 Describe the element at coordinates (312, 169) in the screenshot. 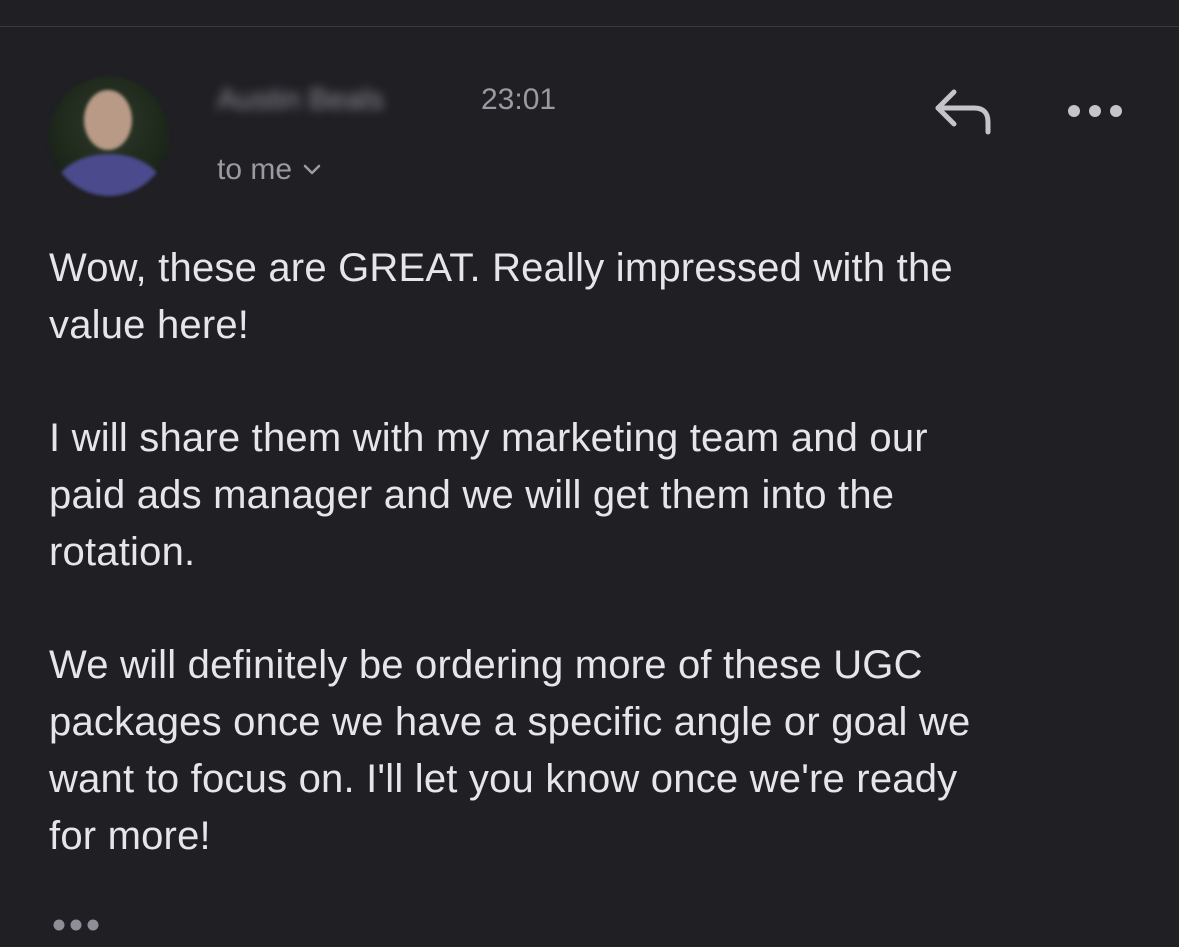

I see `chevron-down-icon` at that location.